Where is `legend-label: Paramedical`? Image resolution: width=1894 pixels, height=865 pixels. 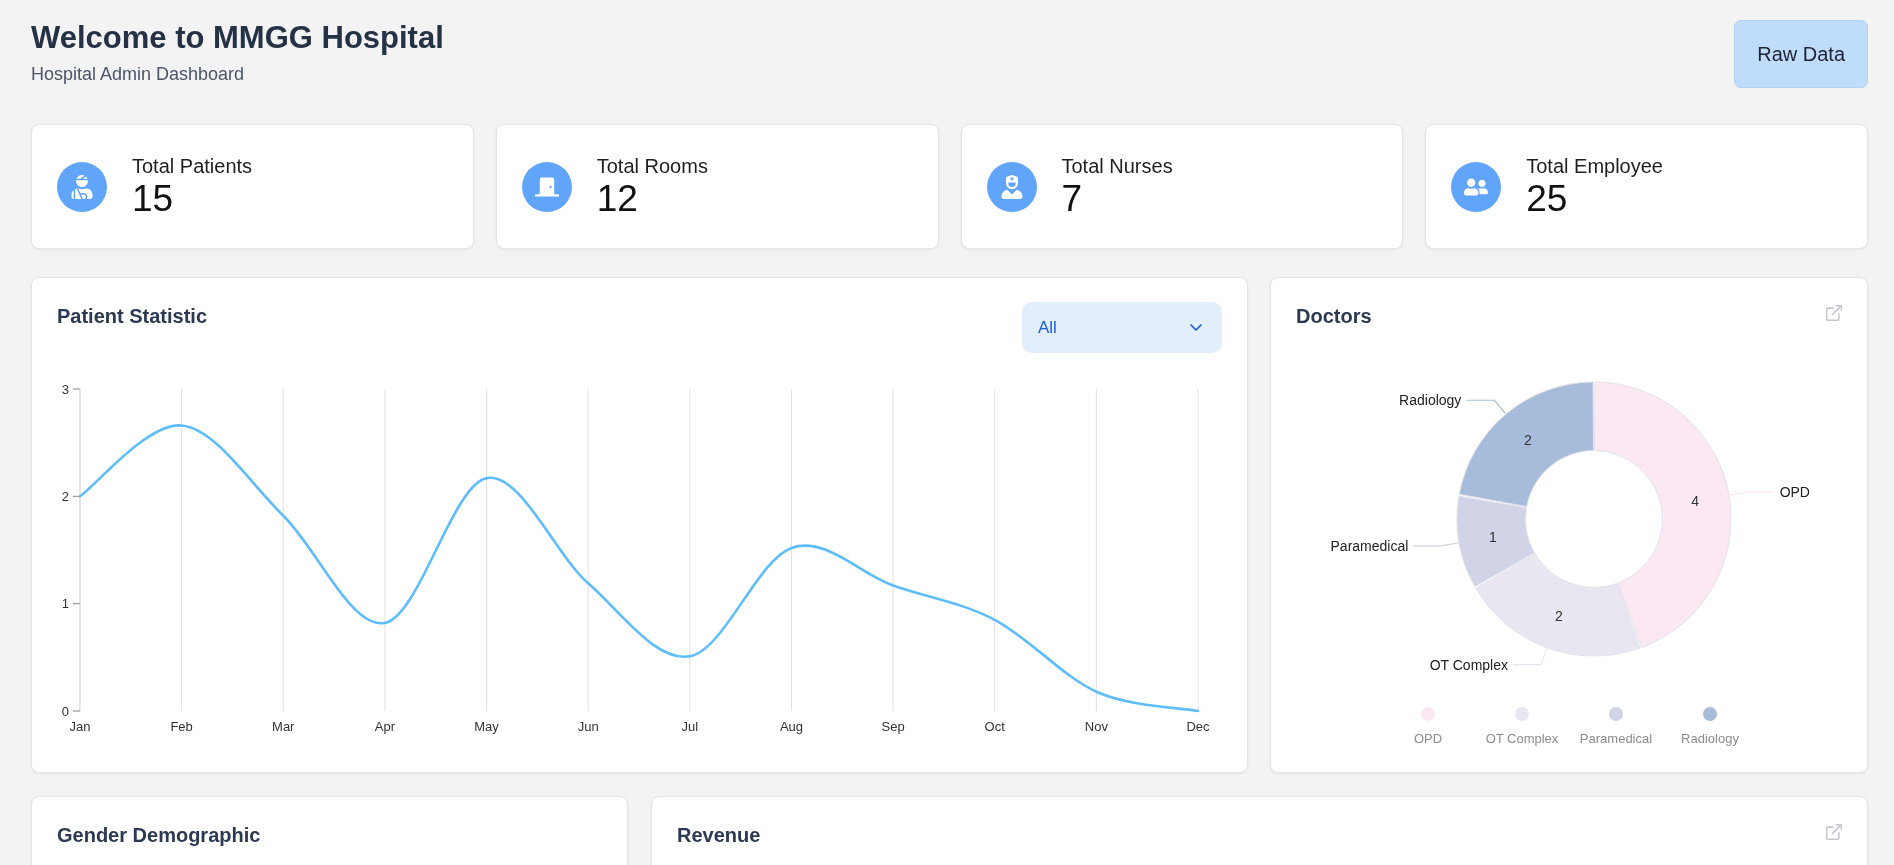
legend-label: Paramedical is located at coordinates (1616, 739).